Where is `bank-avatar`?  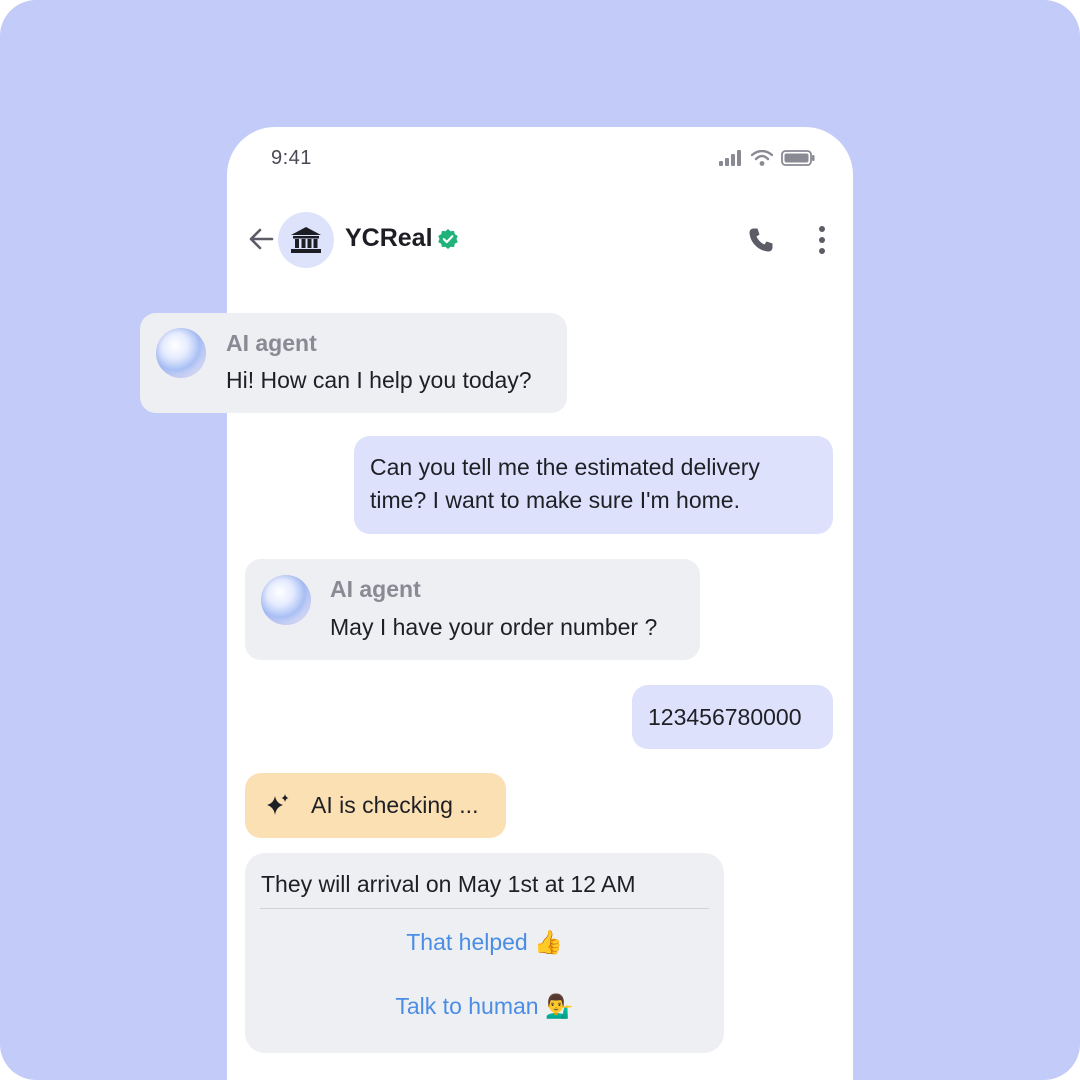
bank-avatar is located at coordinates (306, 240).